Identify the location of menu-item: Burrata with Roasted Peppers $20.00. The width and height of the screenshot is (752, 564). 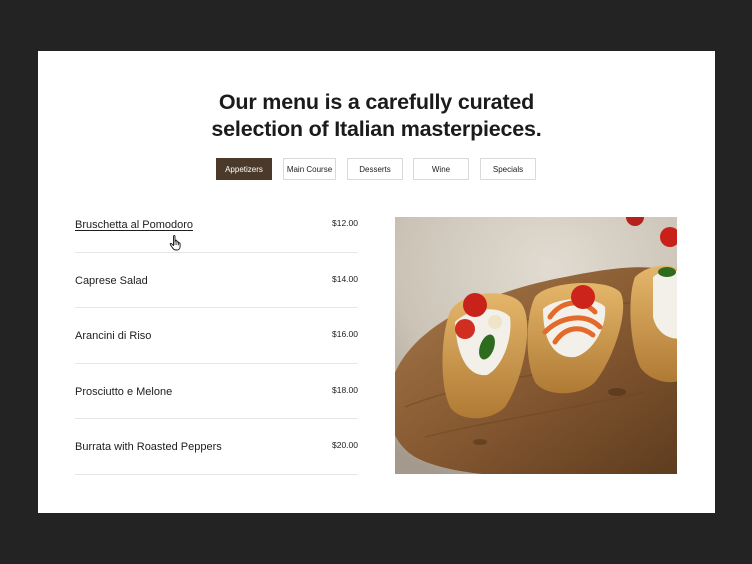
(216, 447).